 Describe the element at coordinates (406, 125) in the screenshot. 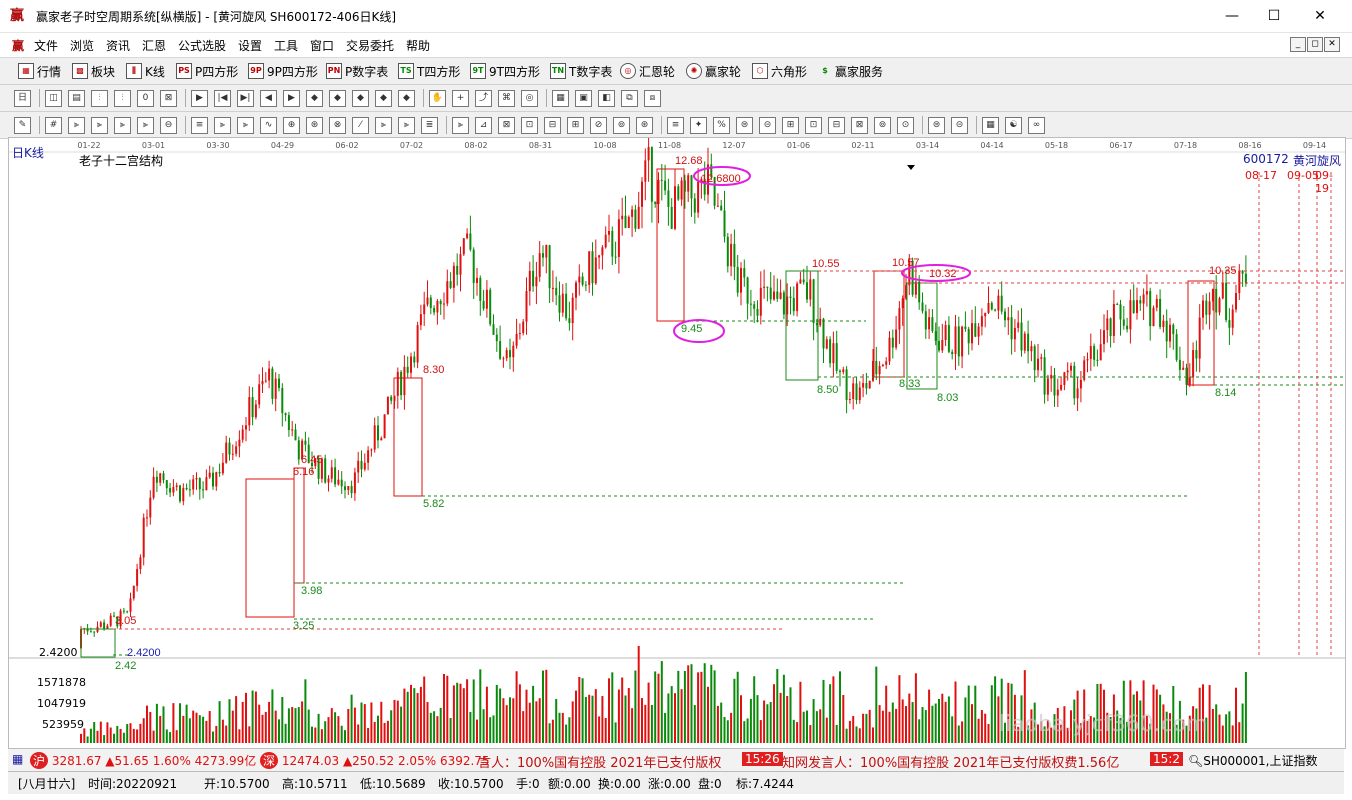

I see `tool-16-icon: ⫸` at that location.